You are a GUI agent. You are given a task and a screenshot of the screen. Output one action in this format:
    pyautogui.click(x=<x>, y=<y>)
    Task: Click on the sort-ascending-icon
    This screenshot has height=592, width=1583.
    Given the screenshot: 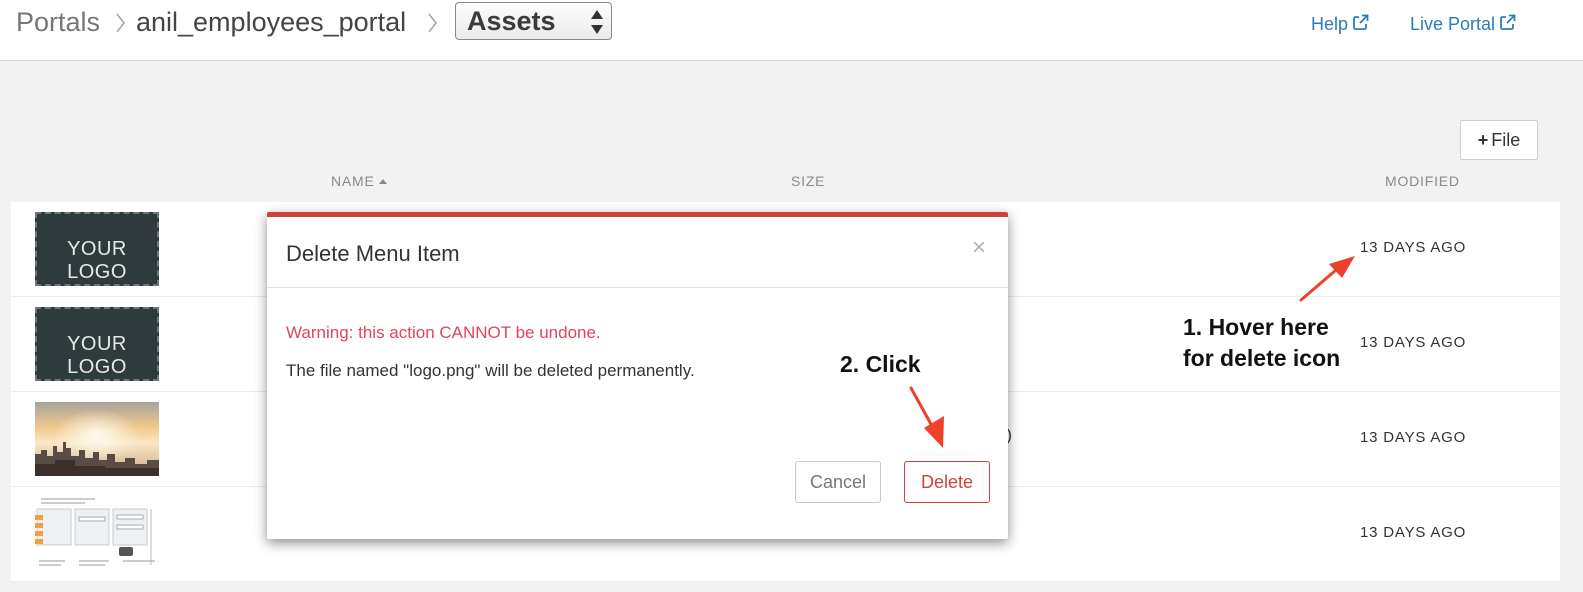 What is the action you would take?
    pyautogui.click(x=382, y=181)
    